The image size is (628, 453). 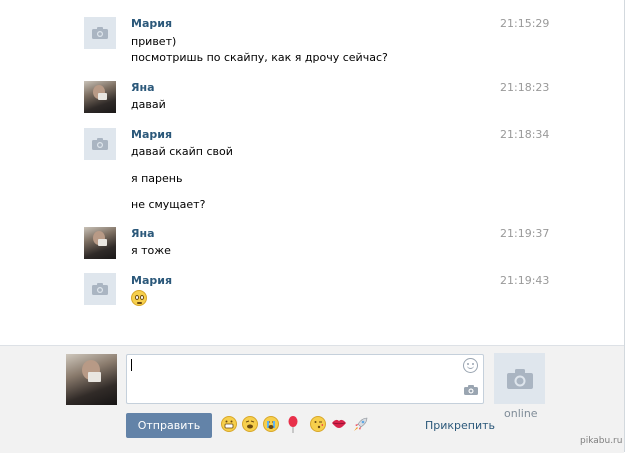 What do you see at coordinates (148, 104) in the screenshot?
I see `message-text: давай` at bounding box center [148, 104].